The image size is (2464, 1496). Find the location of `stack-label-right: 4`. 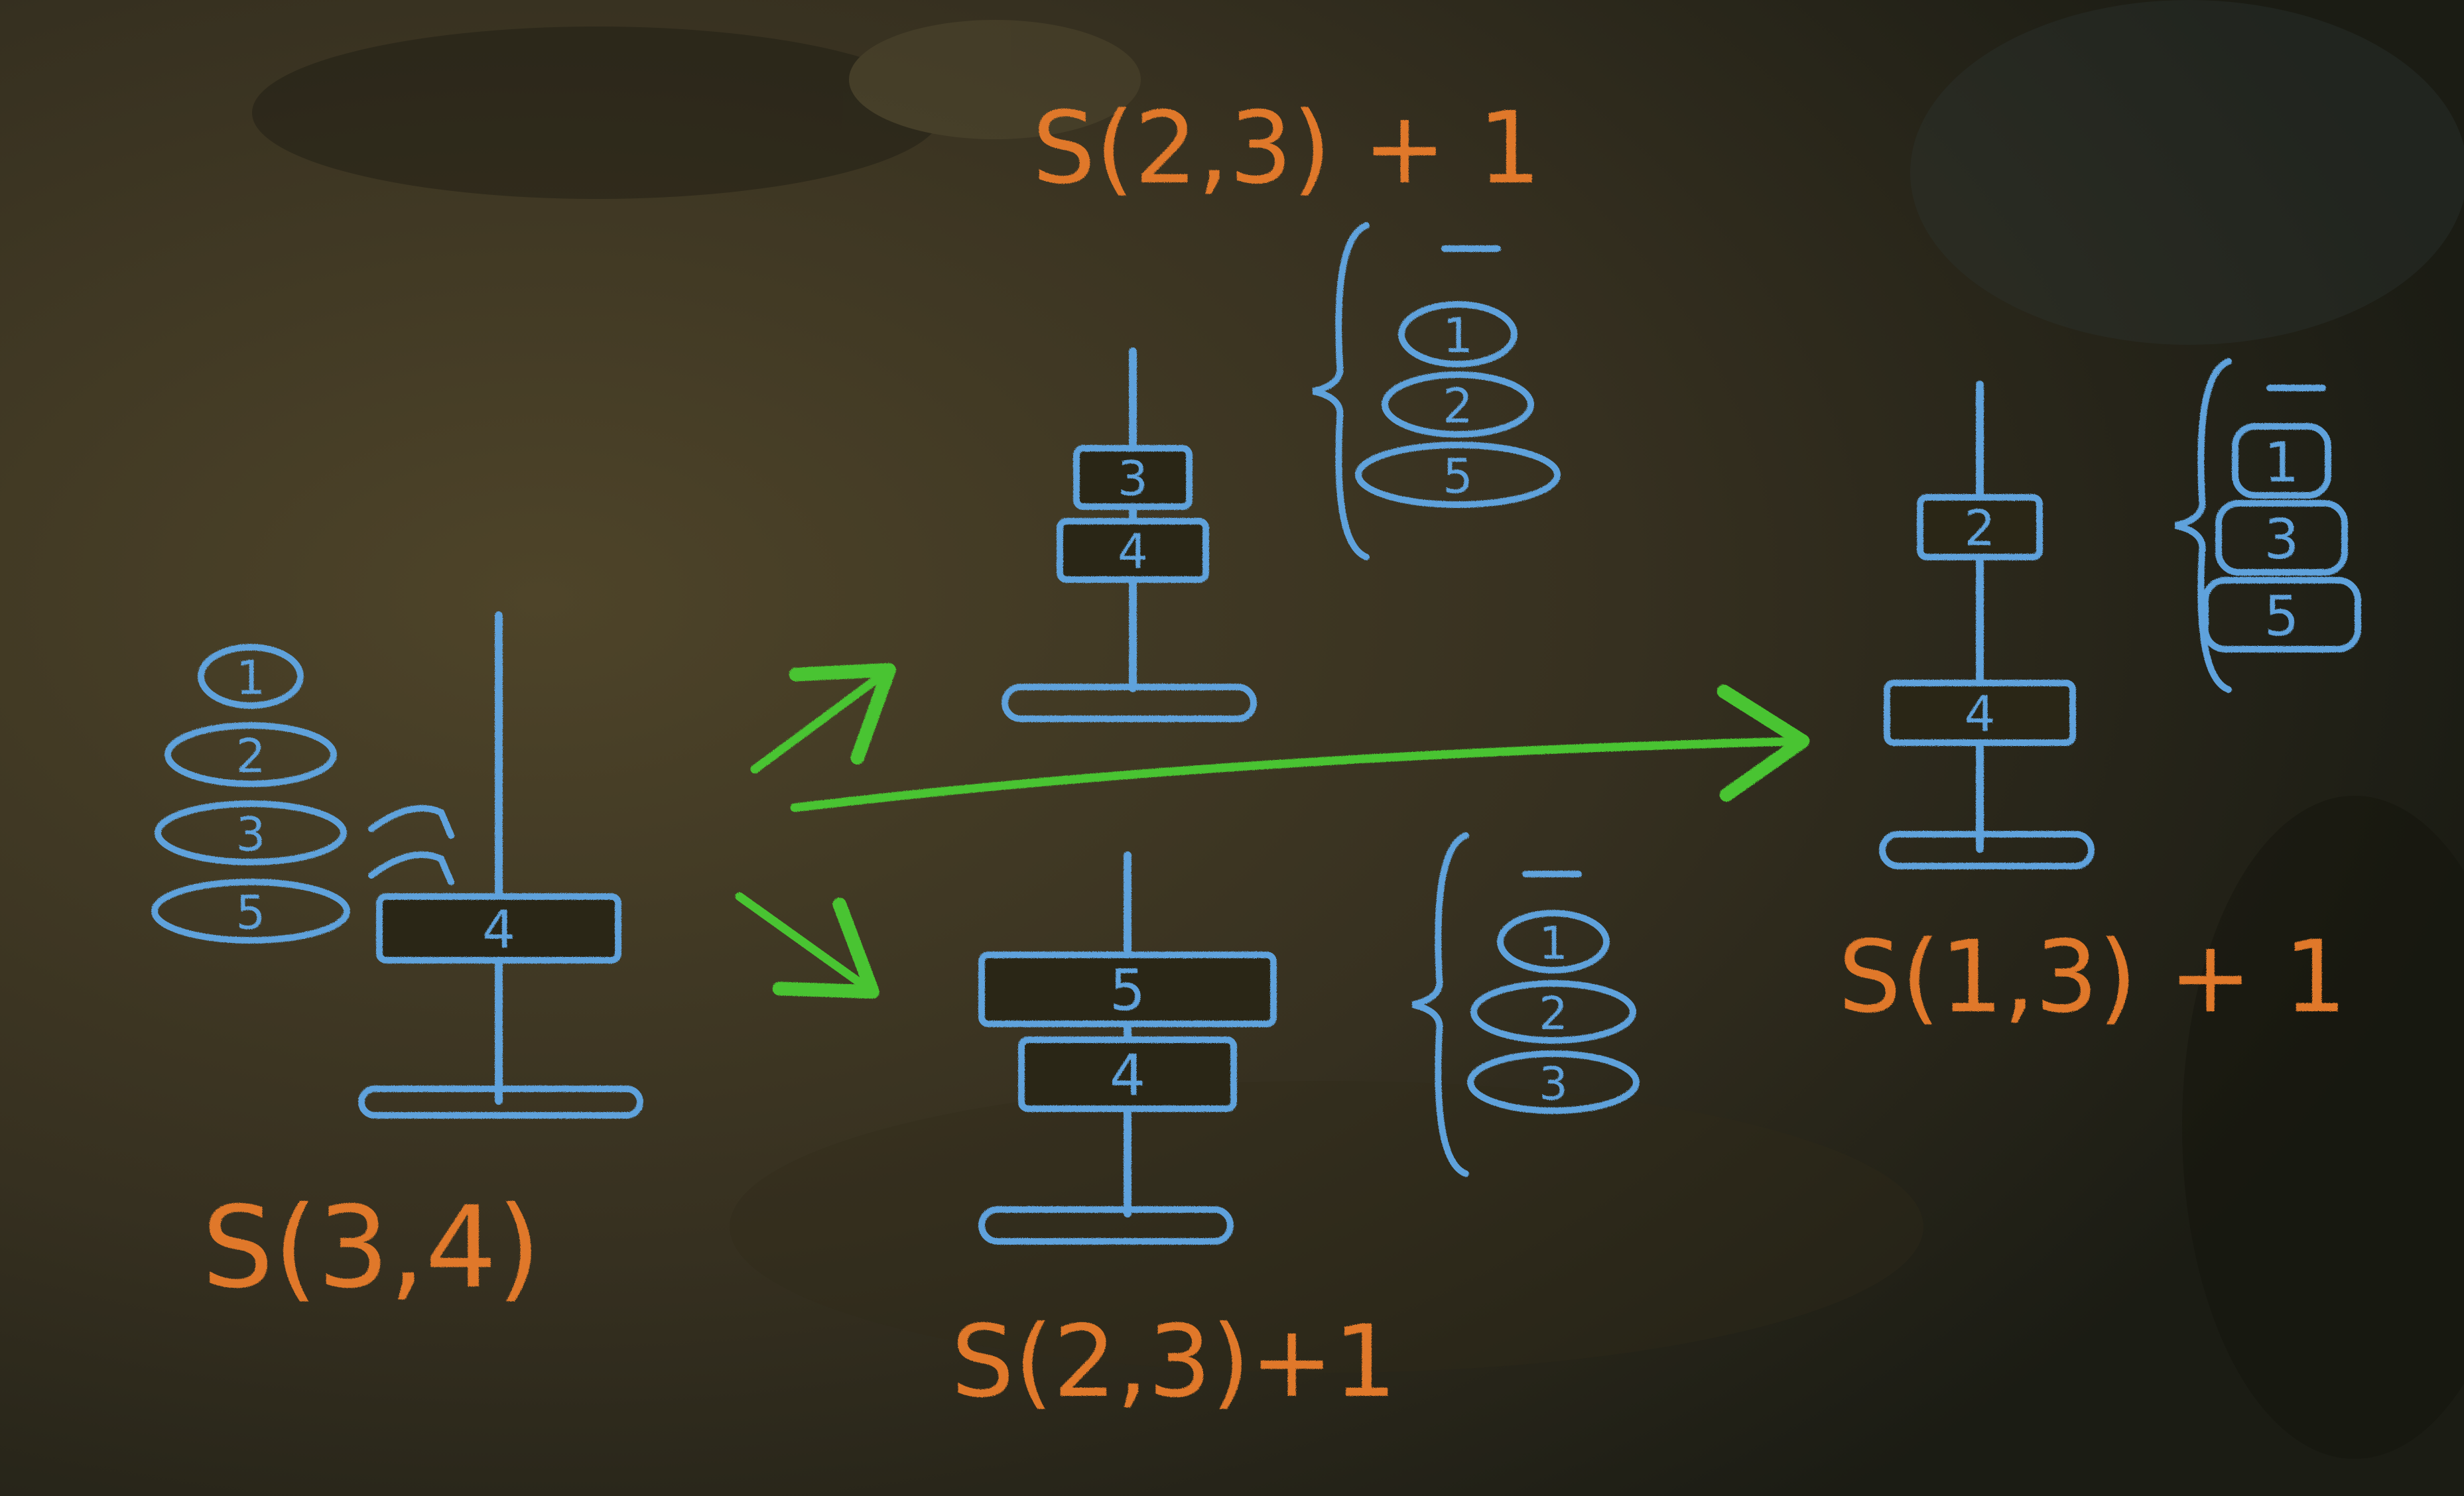

stack-label-right: 4 is located at coordinates (1980, 714).